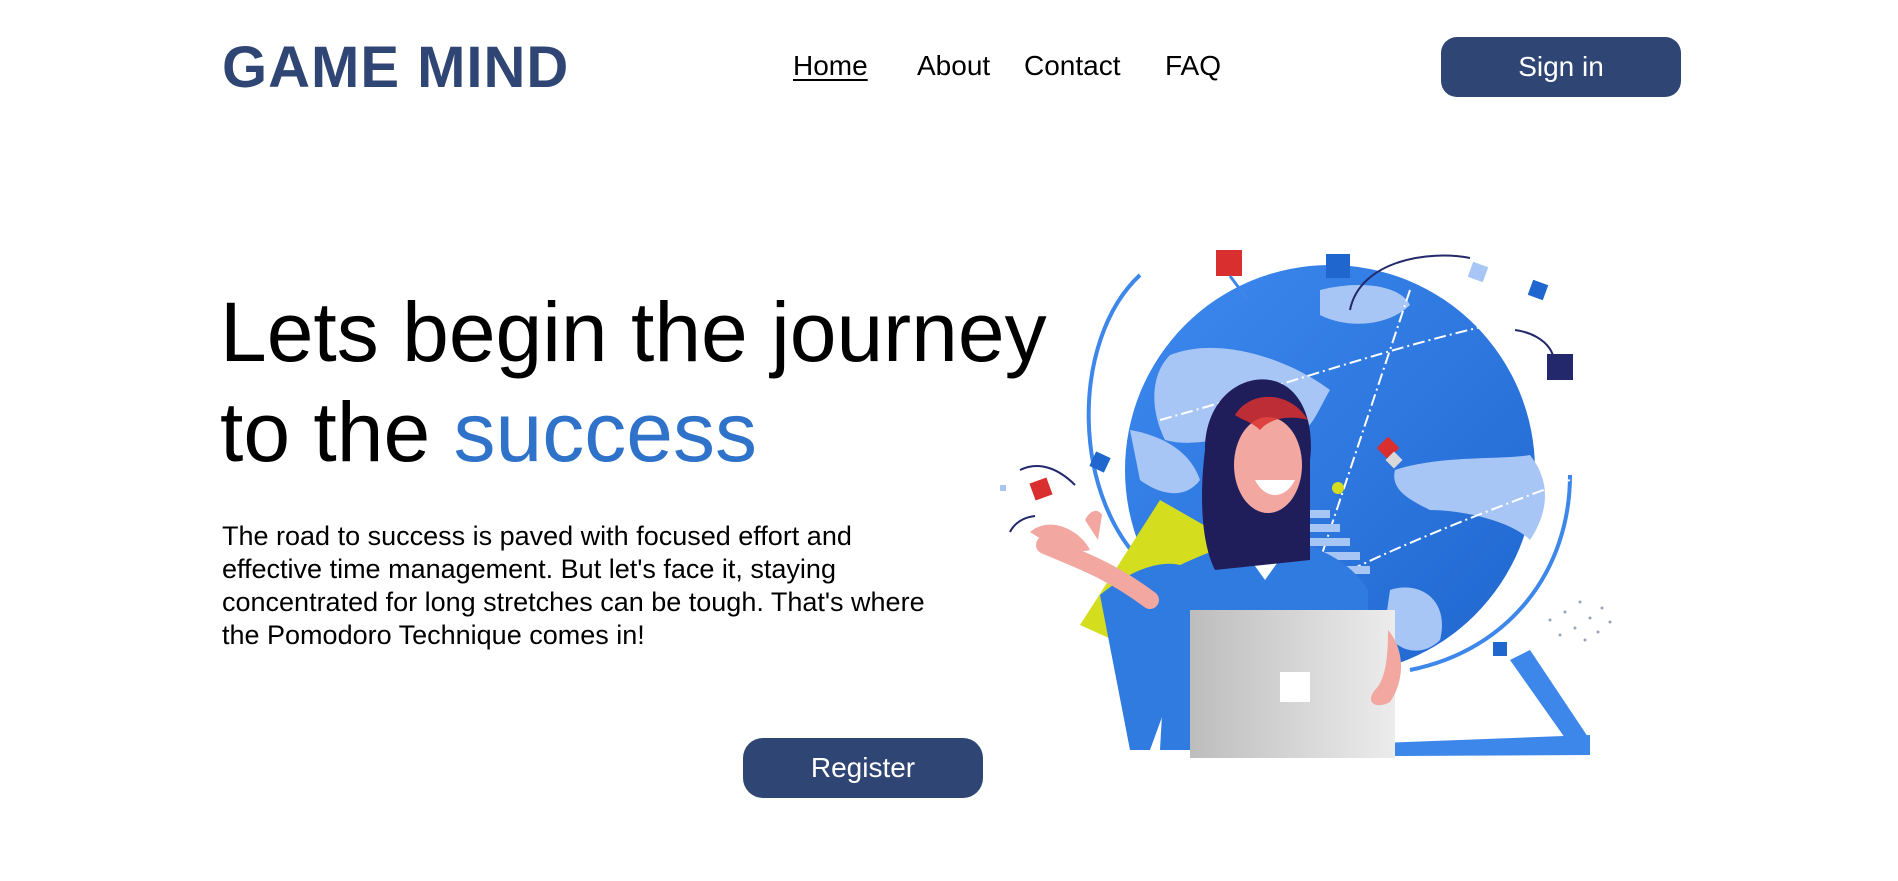 This screenshot has height=881, width=1898. I want to click on nav-faq: FAQ, so click(1193, 66).